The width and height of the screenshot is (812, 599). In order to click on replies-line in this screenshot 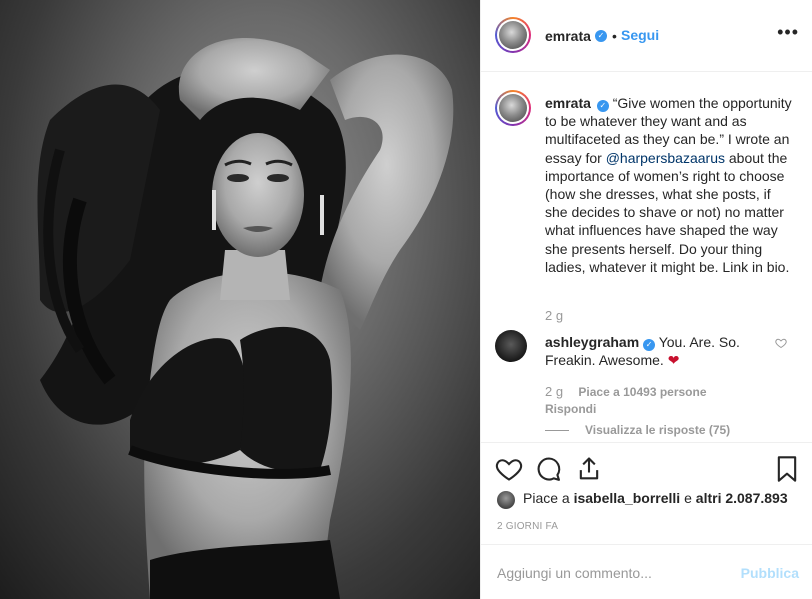, I will do `click(557, 431)`.